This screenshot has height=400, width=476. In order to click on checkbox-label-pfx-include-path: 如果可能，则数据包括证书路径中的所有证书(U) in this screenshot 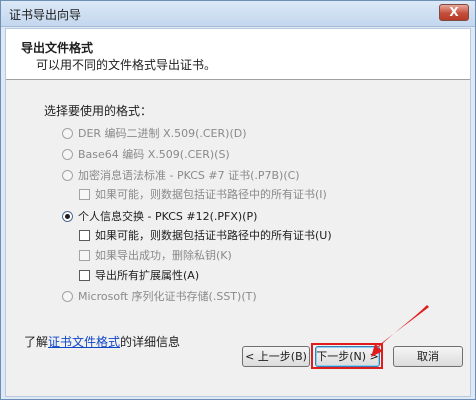, I will do `click(213, 235)`.